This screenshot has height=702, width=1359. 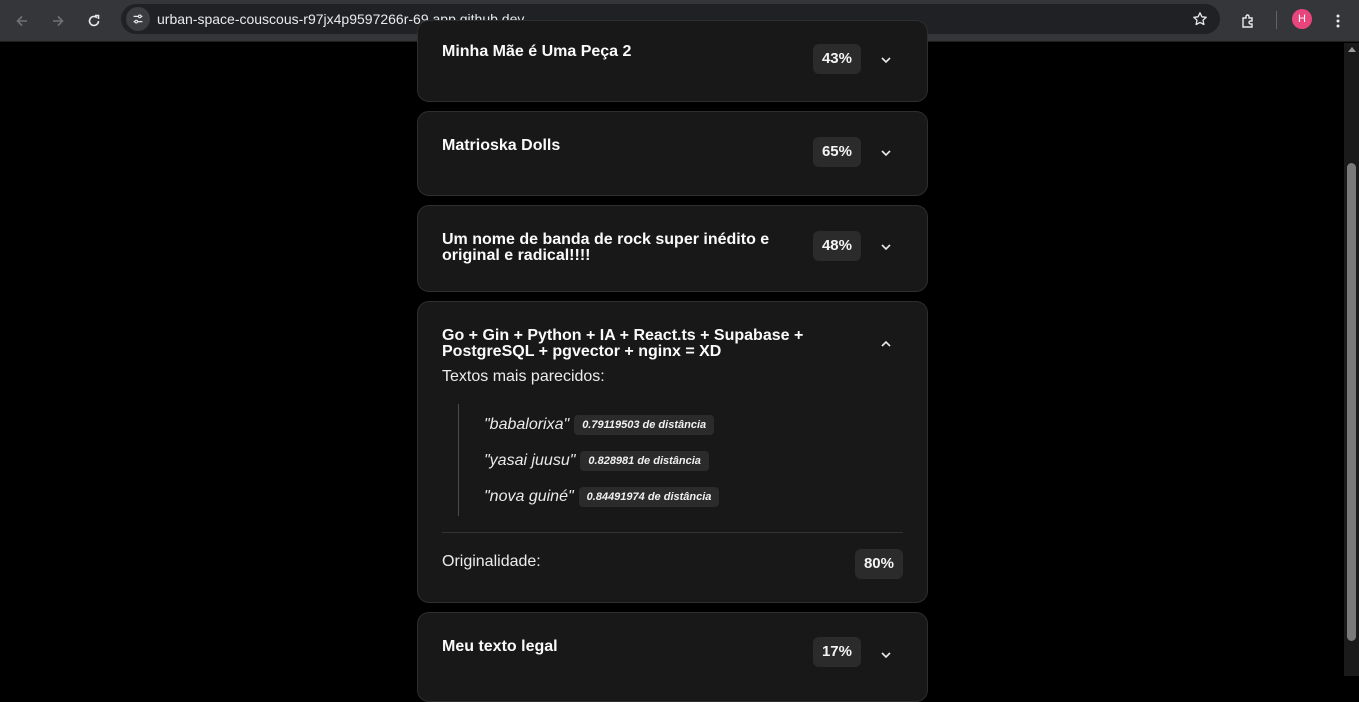 What do you see at coordinates (530, 460) in the screenshot?
I see `similar-text: "yasai juusu"` at bounding box center [530, 460].